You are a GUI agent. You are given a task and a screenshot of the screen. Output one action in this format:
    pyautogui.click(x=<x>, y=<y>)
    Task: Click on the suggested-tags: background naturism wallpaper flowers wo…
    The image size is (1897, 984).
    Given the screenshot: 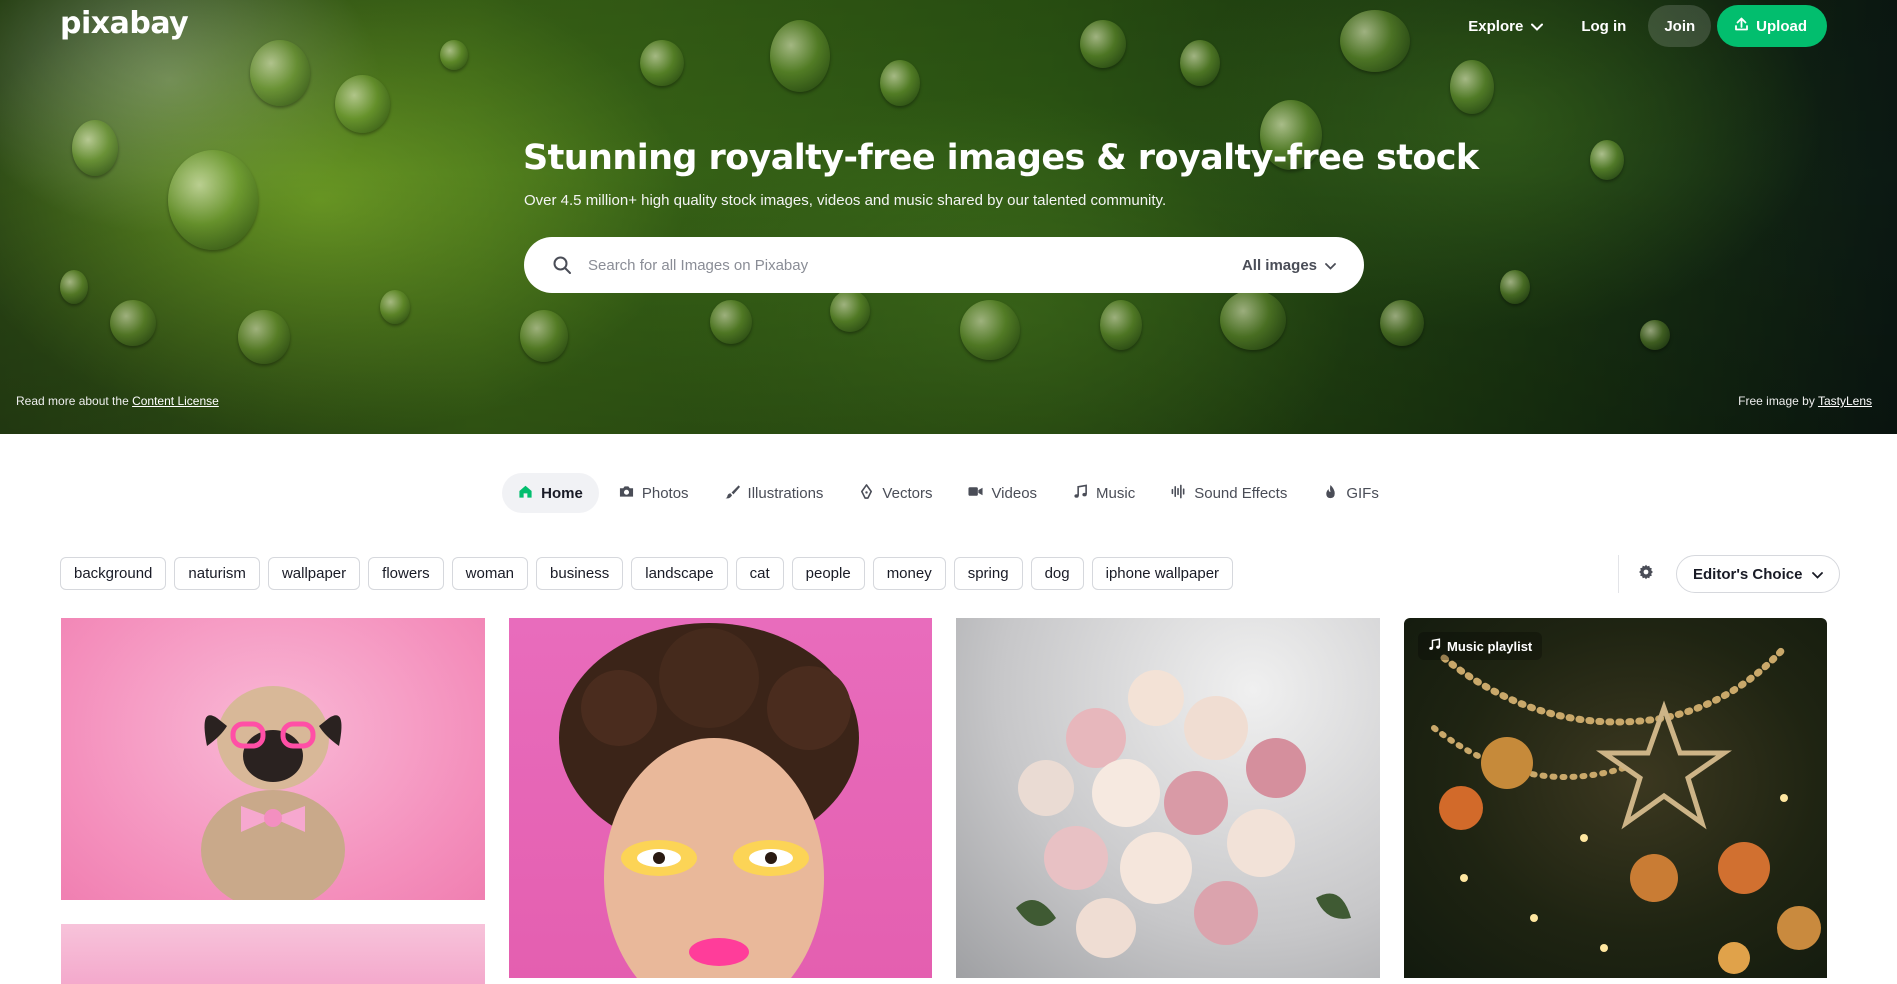 What is the action you would take?
    pyautogui.click(x=647, y=573)
    